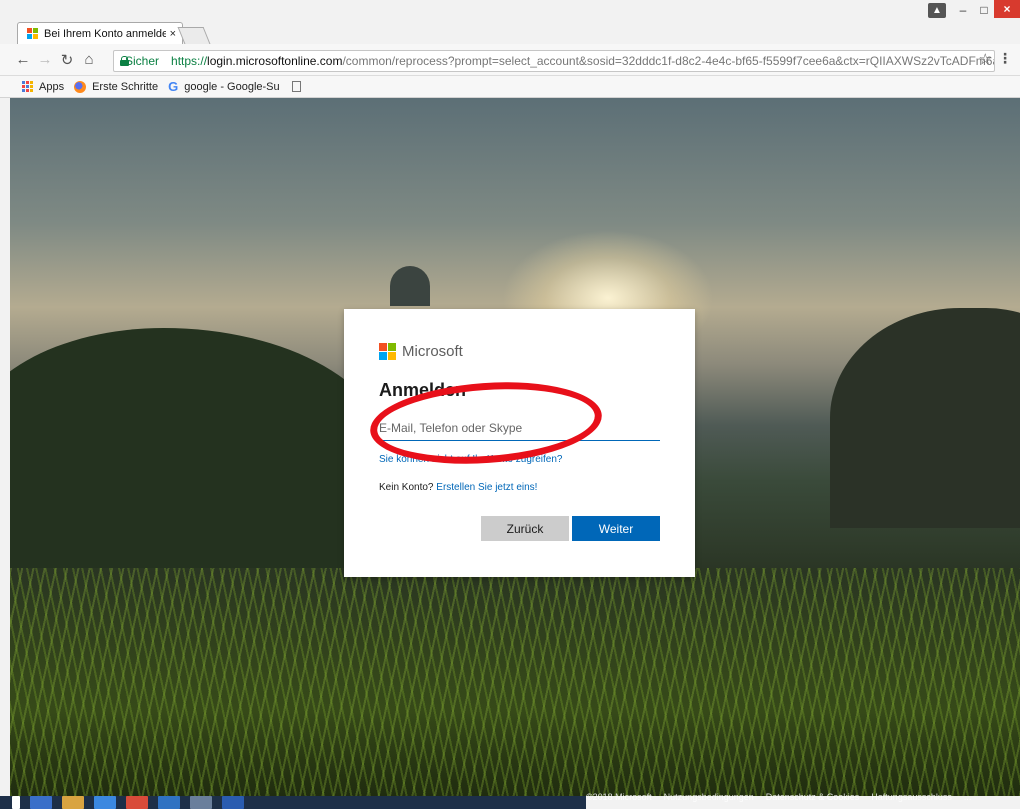 This screenshot has width=1020, height=809. What do you see at coordinates (105, 33) in the screenshot?
I see `tab-title: Bei Ihrem Konto anmelde` at bounding box center [105, 33].